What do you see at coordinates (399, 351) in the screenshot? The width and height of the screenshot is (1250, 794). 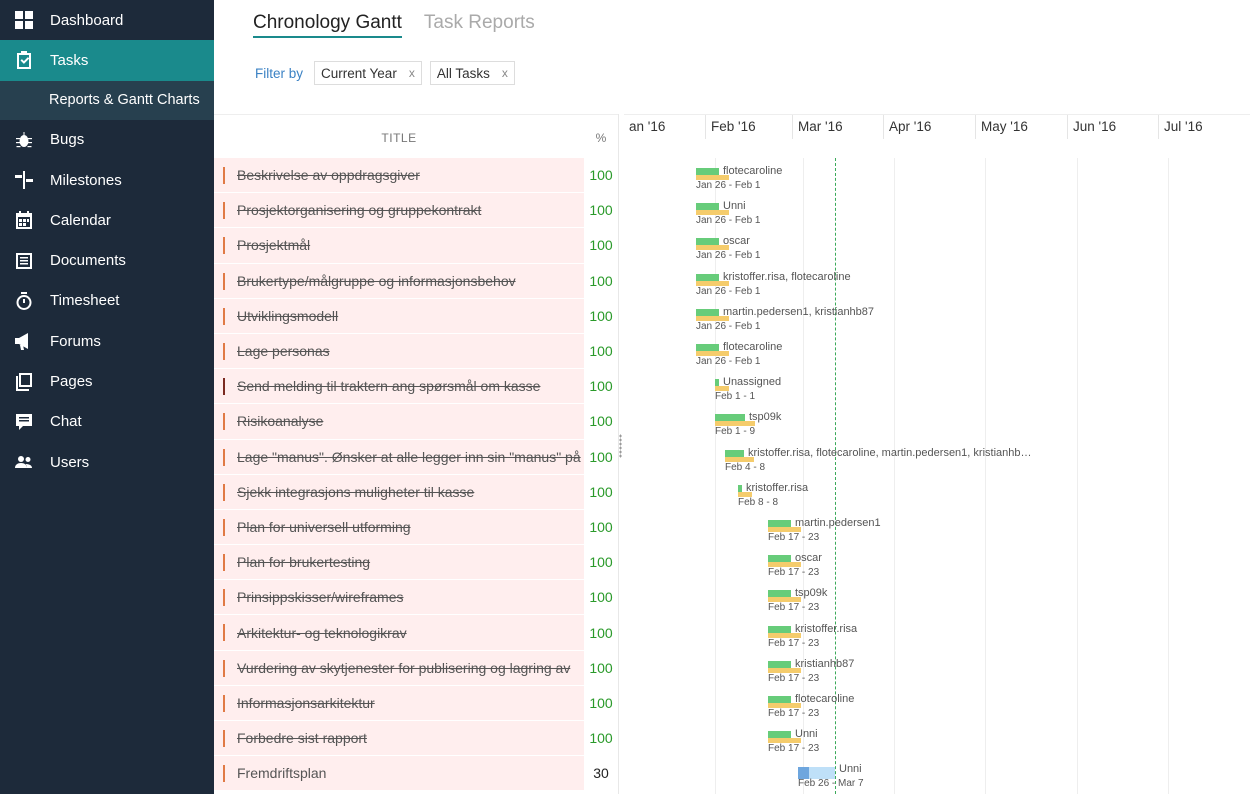 I see `task-title-cell: Lage personas` at bounding box center [399, 351].